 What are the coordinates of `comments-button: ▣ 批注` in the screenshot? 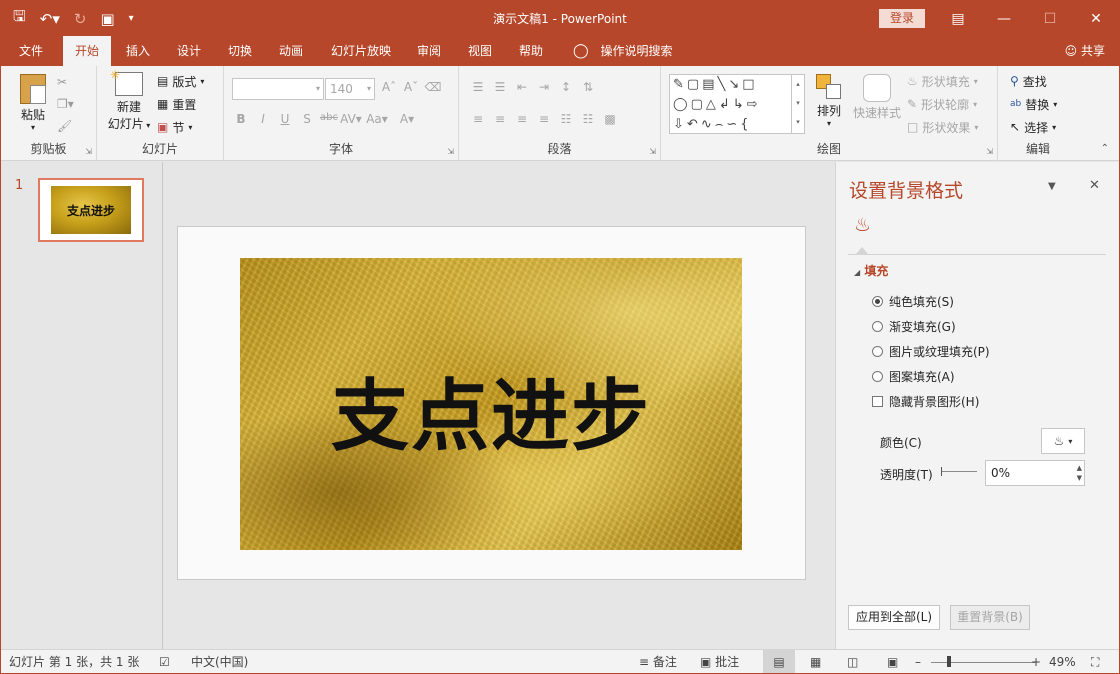 It's located at (719, 661).